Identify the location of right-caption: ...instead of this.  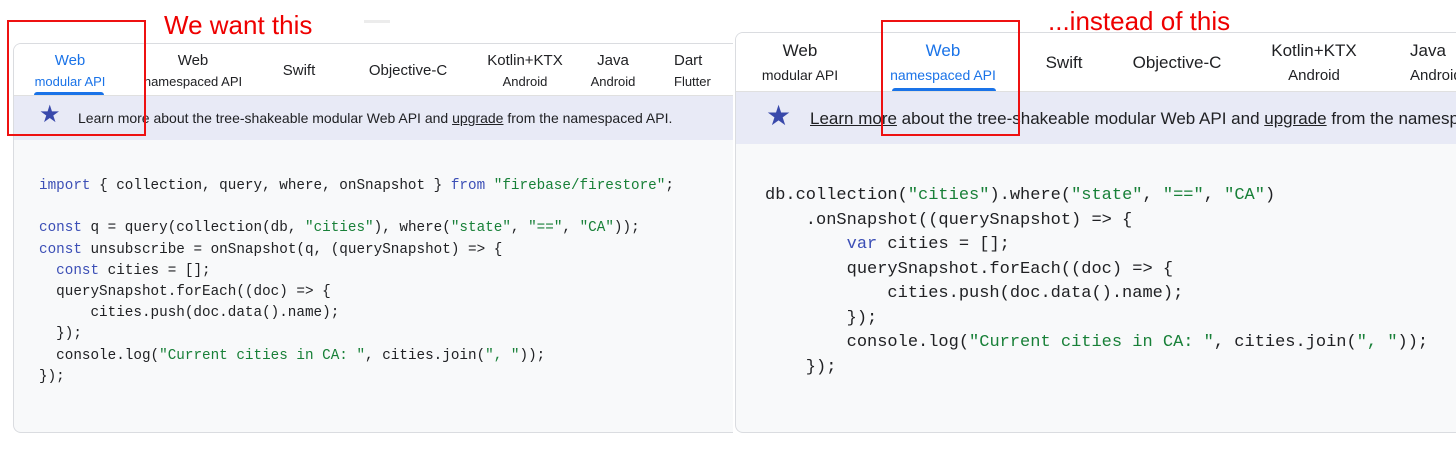
(1139, 21).